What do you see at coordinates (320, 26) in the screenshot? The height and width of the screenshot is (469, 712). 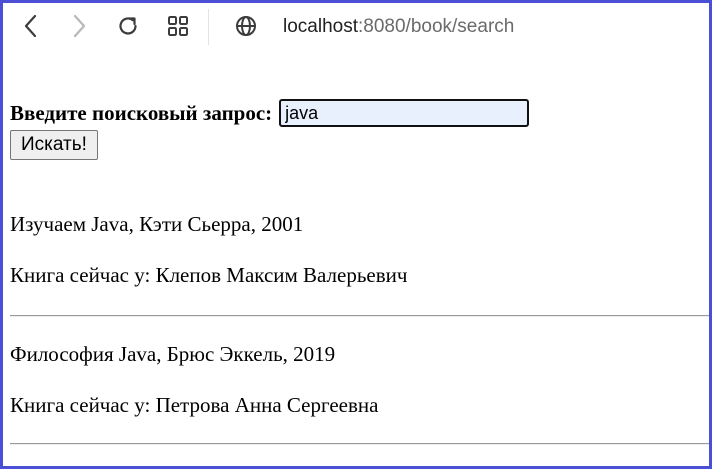 I see `url-host: localhost` at bounding box center [320, 26].